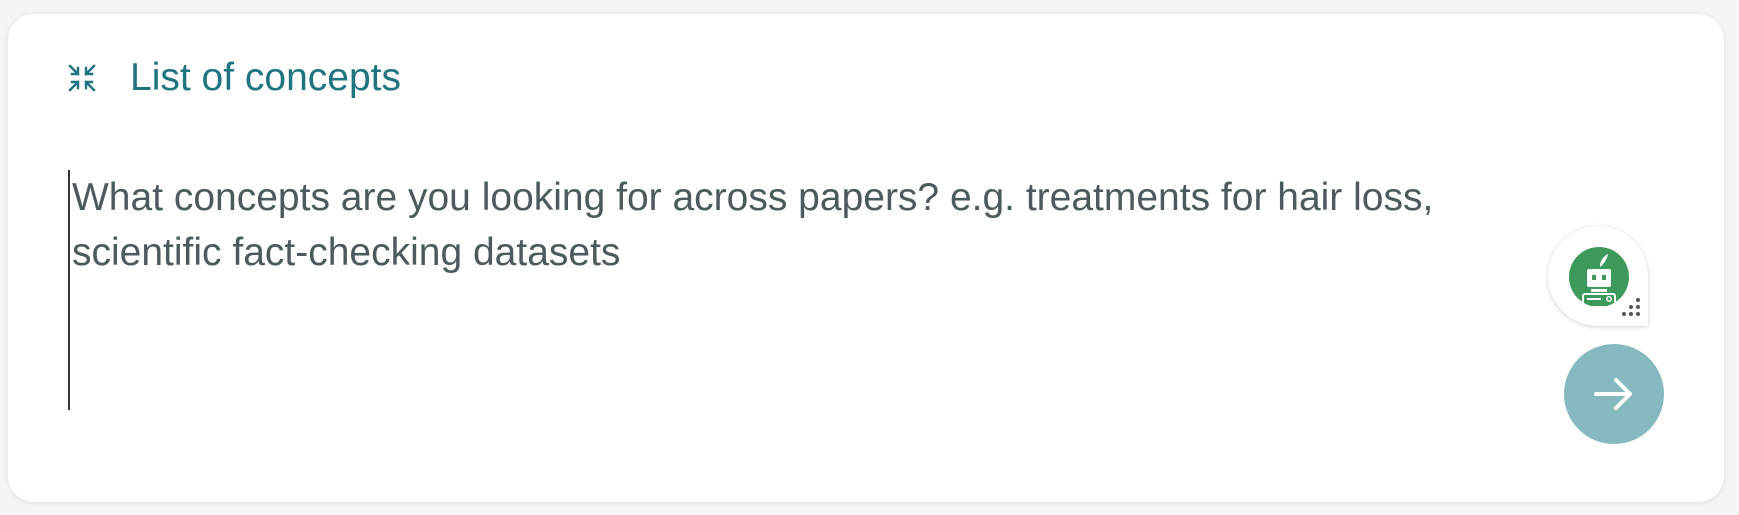 The height and width of the screenshot is (515, 1739). I want to click on assistant-widget, so click(1598, 276).